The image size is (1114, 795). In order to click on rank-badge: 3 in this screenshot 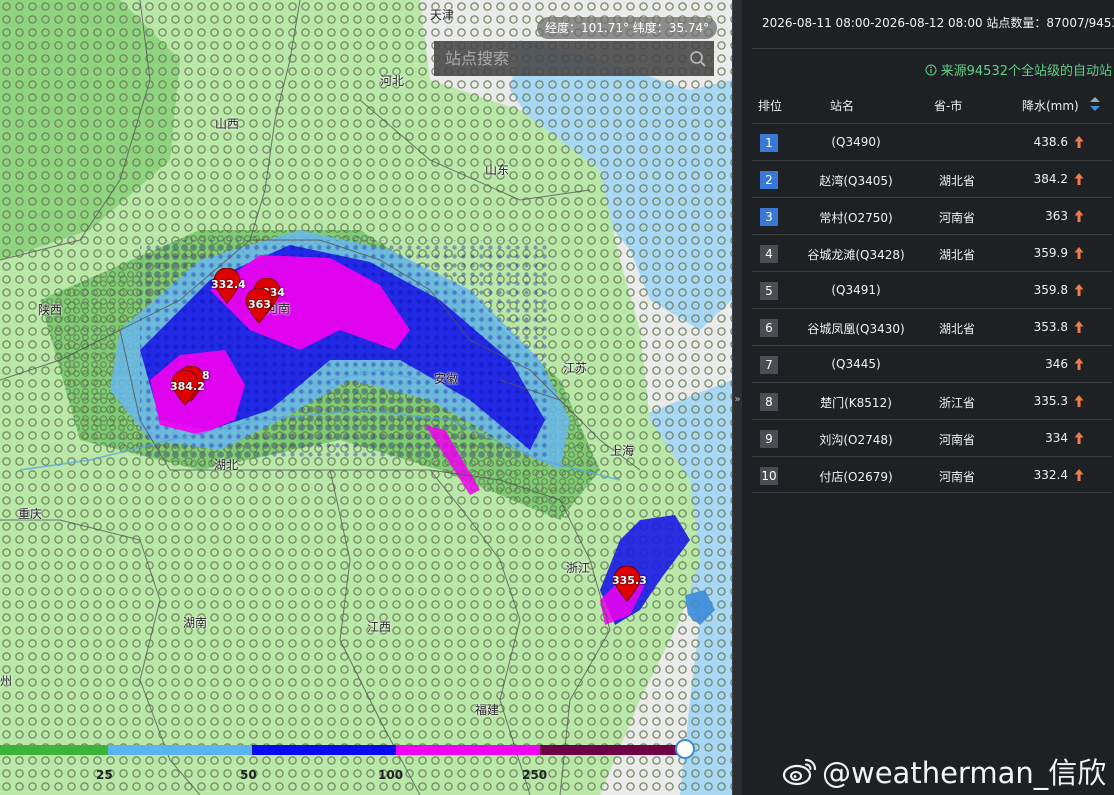, I will do `click(769, 217)`.